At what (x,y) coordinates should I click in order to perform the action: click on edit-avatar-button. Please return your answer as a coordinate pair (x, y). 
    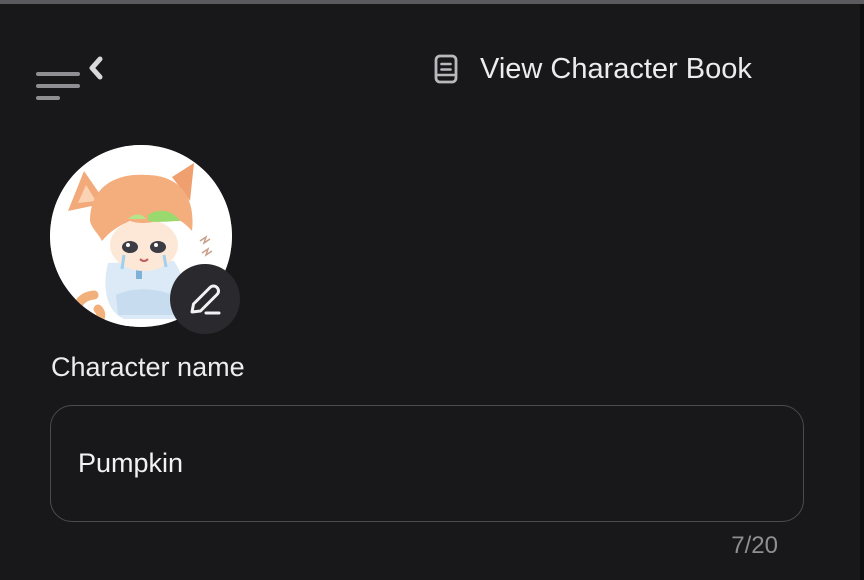
    Looking at the image, I should click on (205, 299).